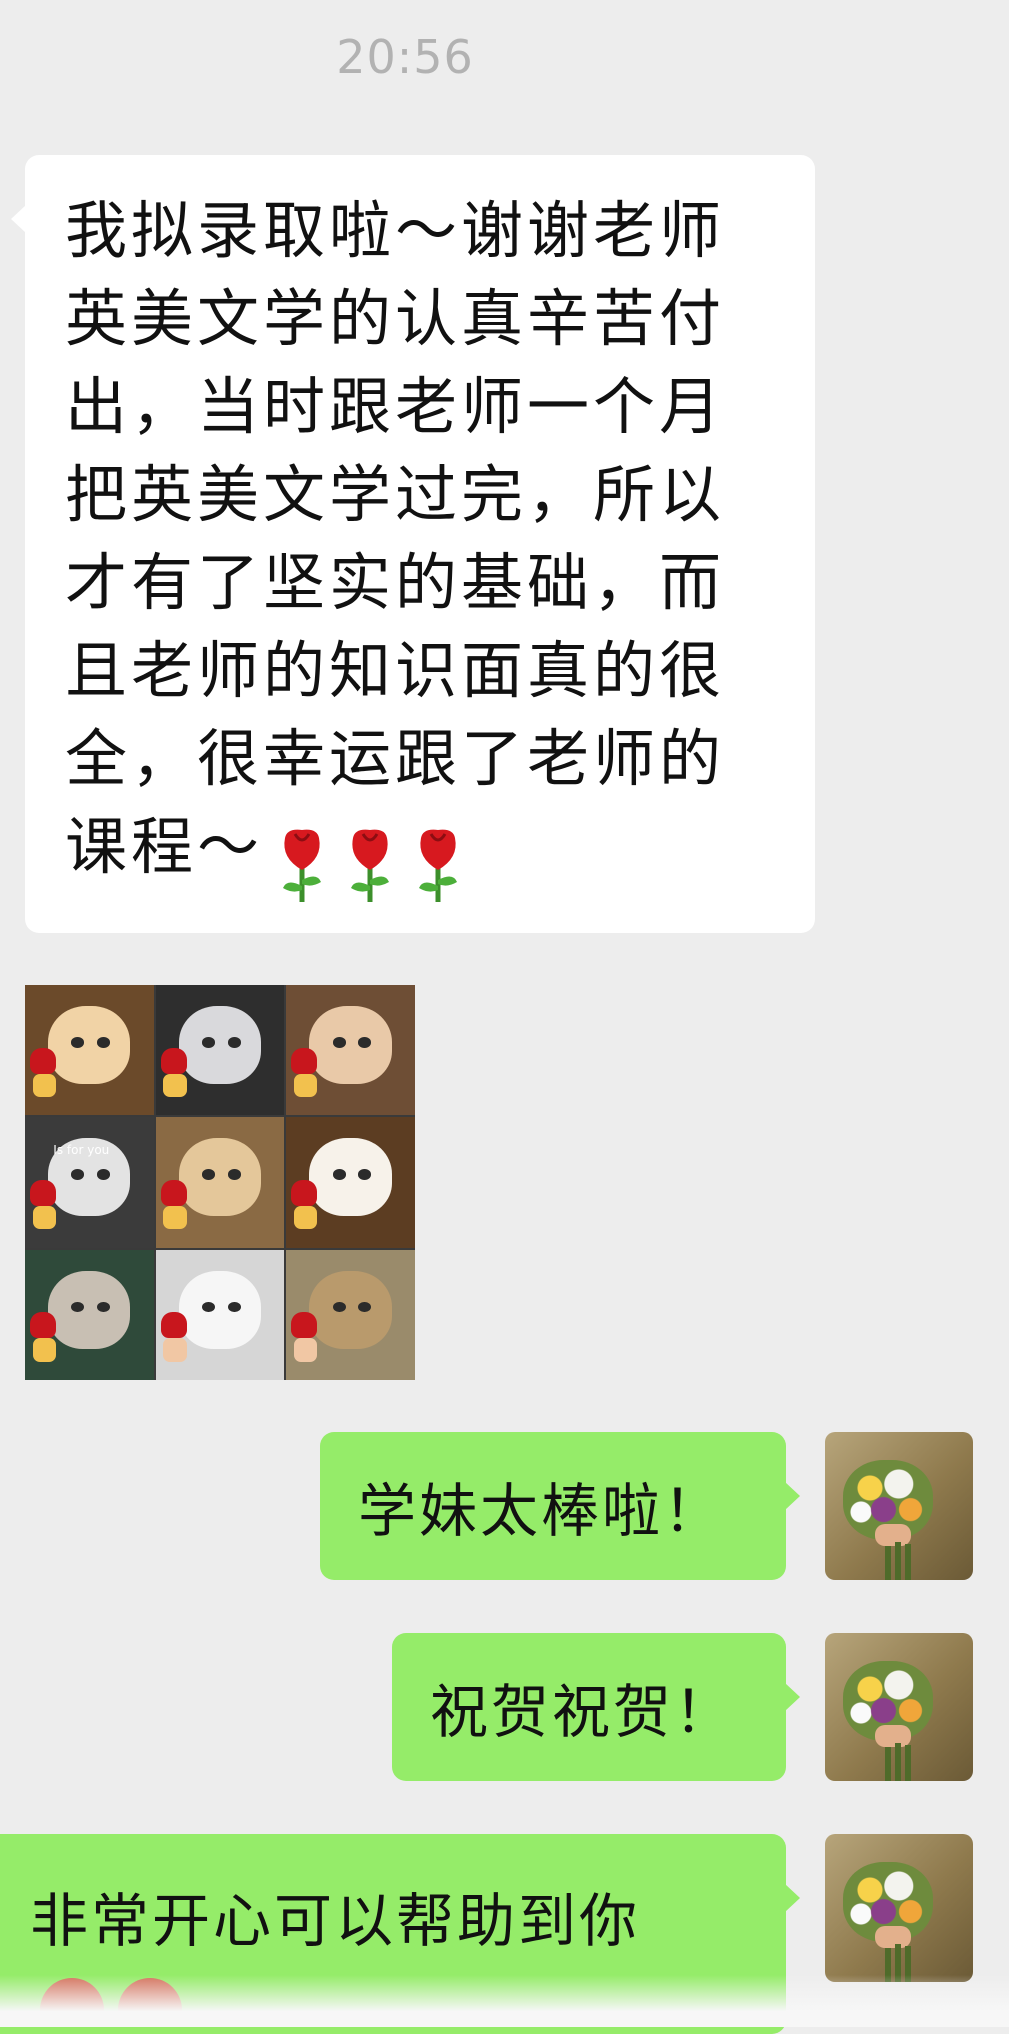 This screenshot has height=2034, width=1009. I want to click on outgoing-message-bubble: 学妹太棒啦！, so click(560, 1506).